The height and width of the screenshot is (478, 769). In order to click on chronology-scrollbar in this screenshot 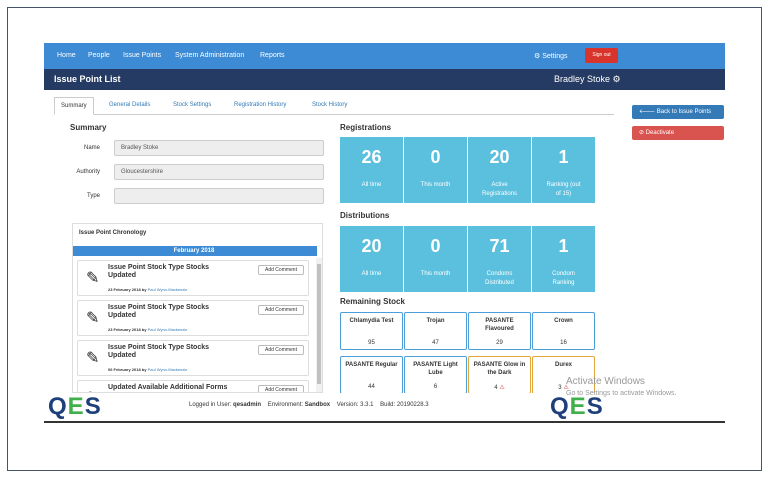, I will do `click(319, 325)`.